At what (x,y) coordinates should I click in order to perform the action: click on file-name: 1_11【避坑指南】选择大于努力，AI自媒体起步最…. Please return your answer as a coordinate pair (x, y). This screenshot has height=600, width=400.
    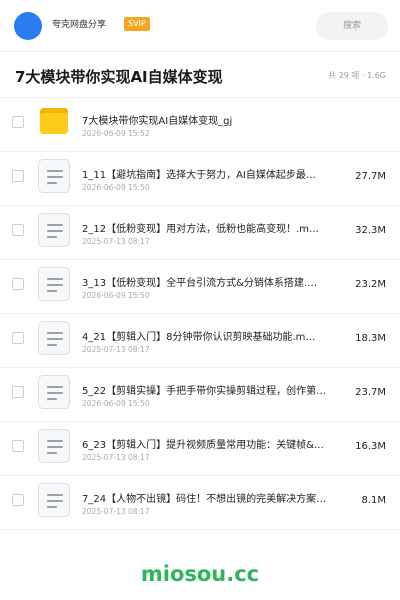
    Looking at the image, I should click on (199, 175).